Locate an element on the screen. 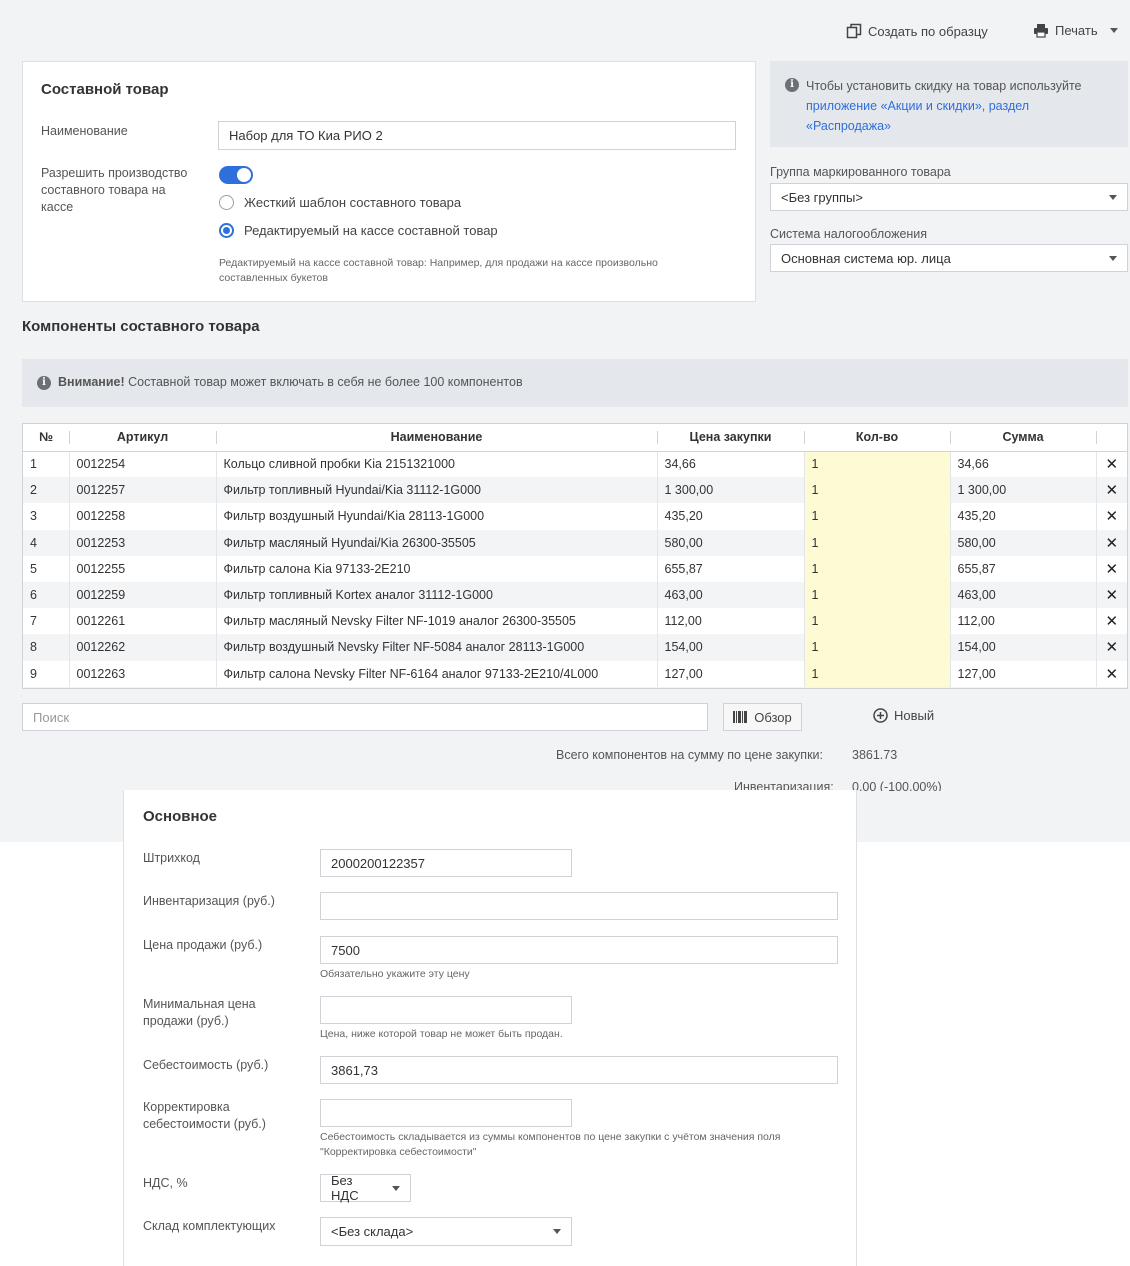 This screenshot has width=1130, height=1266. vat-value: Без НДС is located at coordinates (345, 1188).